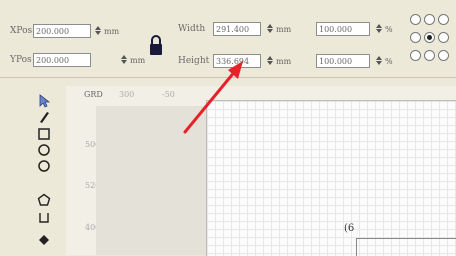 This screenshot has width=456, height=256. I want to click on annotation-arrow, so click(213, 97).